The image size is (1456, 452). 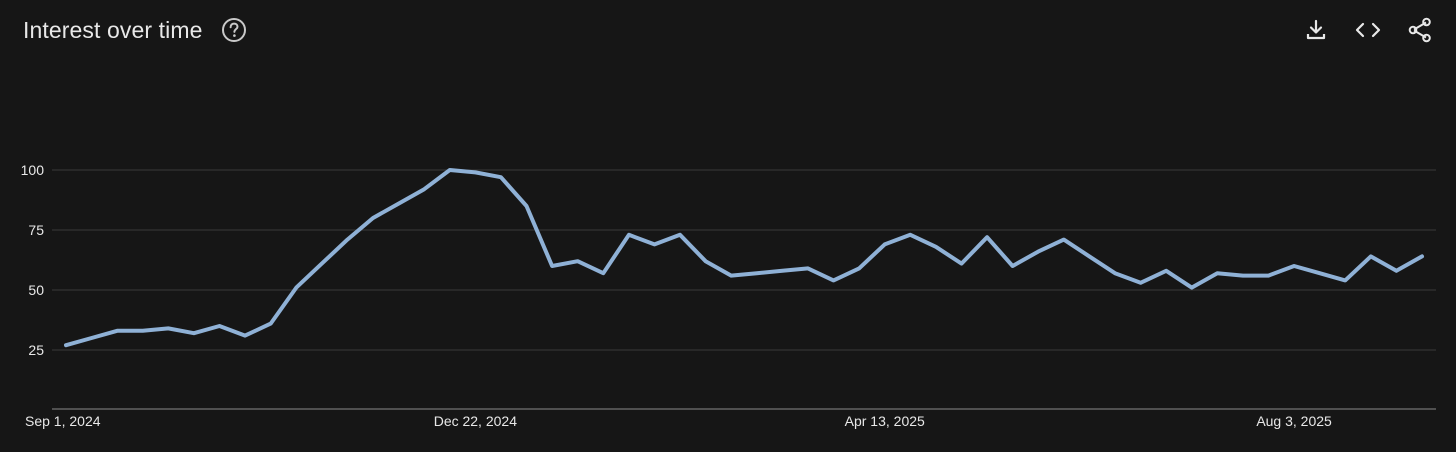 What do you see at coordinates (33, 170) in the screenshot?
I see `y-tick-label: 100` at bounding box center [33, 170].